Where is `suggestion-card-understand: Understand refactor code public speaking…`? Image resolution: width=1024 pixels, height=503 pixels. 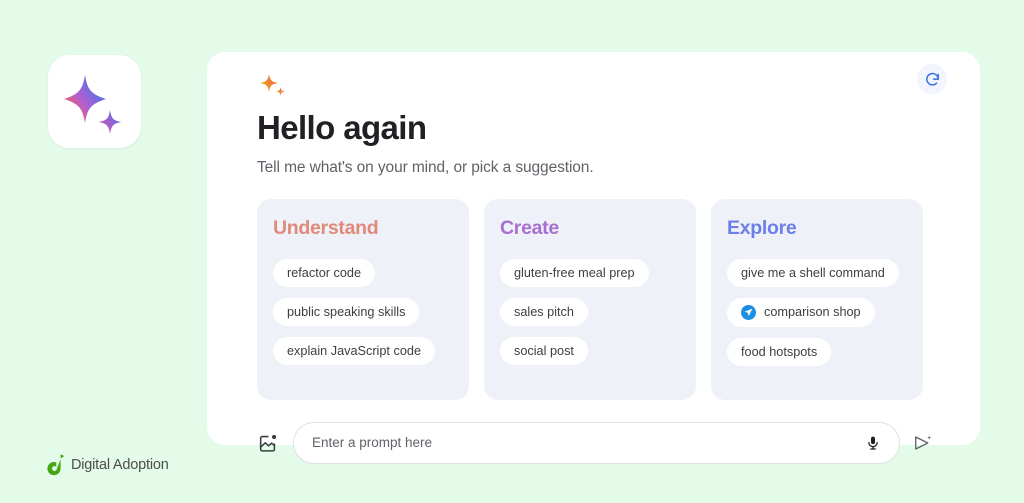
suggestion-card-understand: Understand refactor code public speaking… is located at coordinates (363, 299).